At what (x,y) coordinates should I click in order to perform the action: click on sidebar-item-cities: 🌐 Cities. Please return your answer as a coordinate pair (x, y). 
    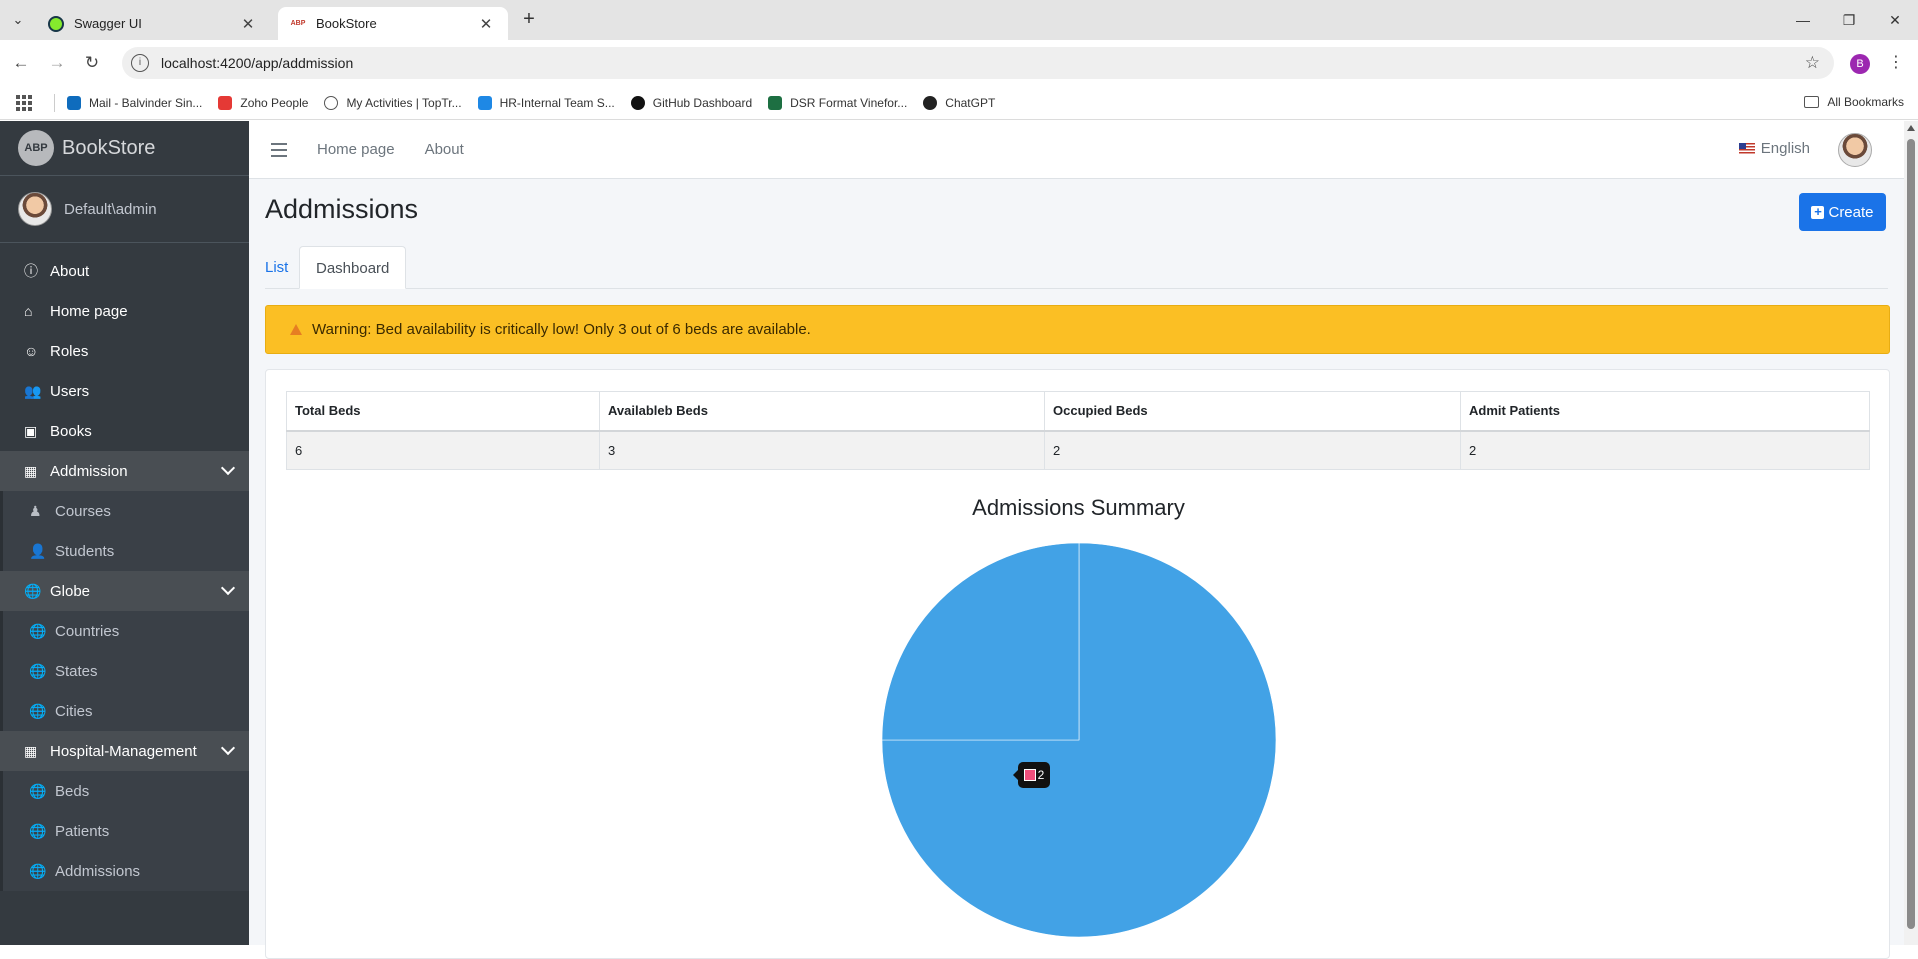
    Looking at the image, I should click on (124, 711).